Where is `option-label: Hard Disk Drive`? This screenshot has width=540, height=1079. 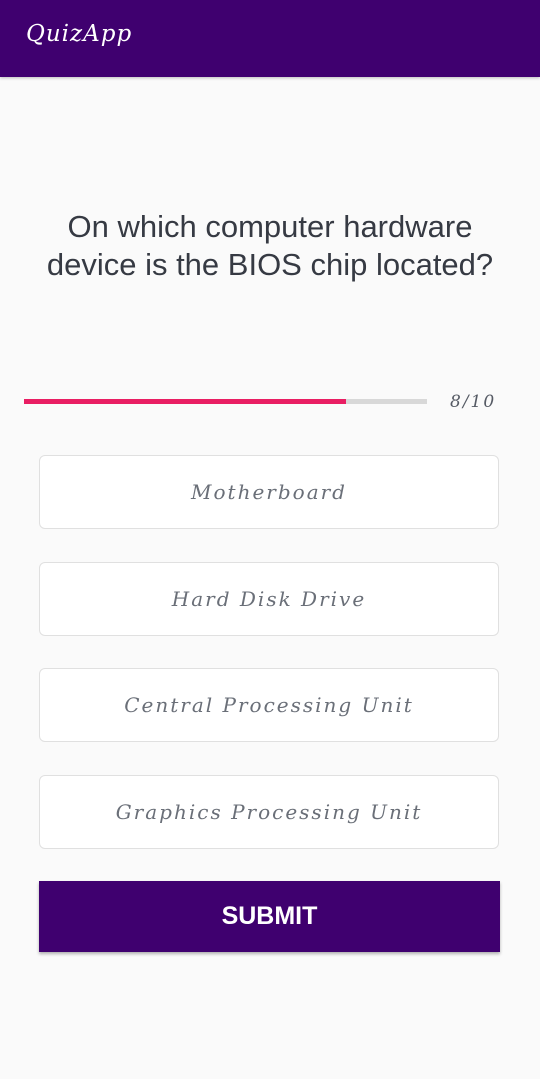 option-label: Hard Disk Drive is located at coordinates (269, 599).